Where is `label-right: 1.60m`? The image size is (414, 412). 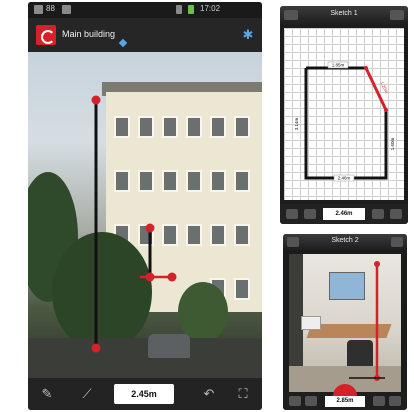
label-right: 1.60m is located at coordinates (392, 143).